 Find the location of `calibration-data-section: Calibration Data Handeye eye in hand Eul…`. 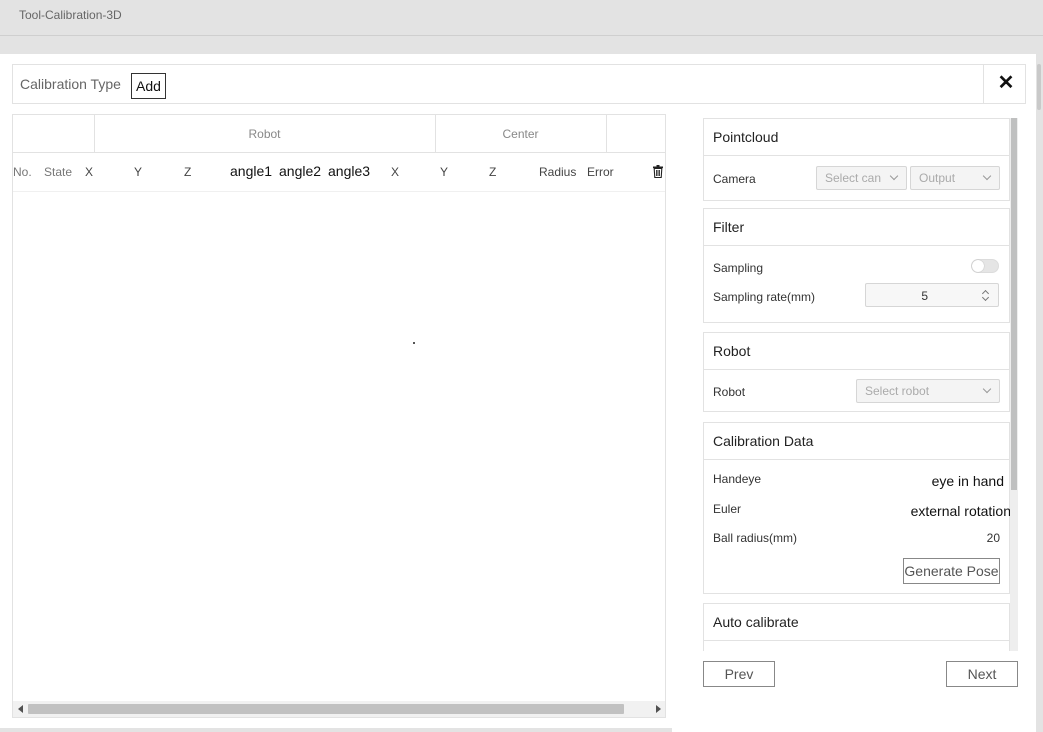

calibration-data-section: Calibration Data Handeye eye in hand Eul… is located at coordinates (857, 508).